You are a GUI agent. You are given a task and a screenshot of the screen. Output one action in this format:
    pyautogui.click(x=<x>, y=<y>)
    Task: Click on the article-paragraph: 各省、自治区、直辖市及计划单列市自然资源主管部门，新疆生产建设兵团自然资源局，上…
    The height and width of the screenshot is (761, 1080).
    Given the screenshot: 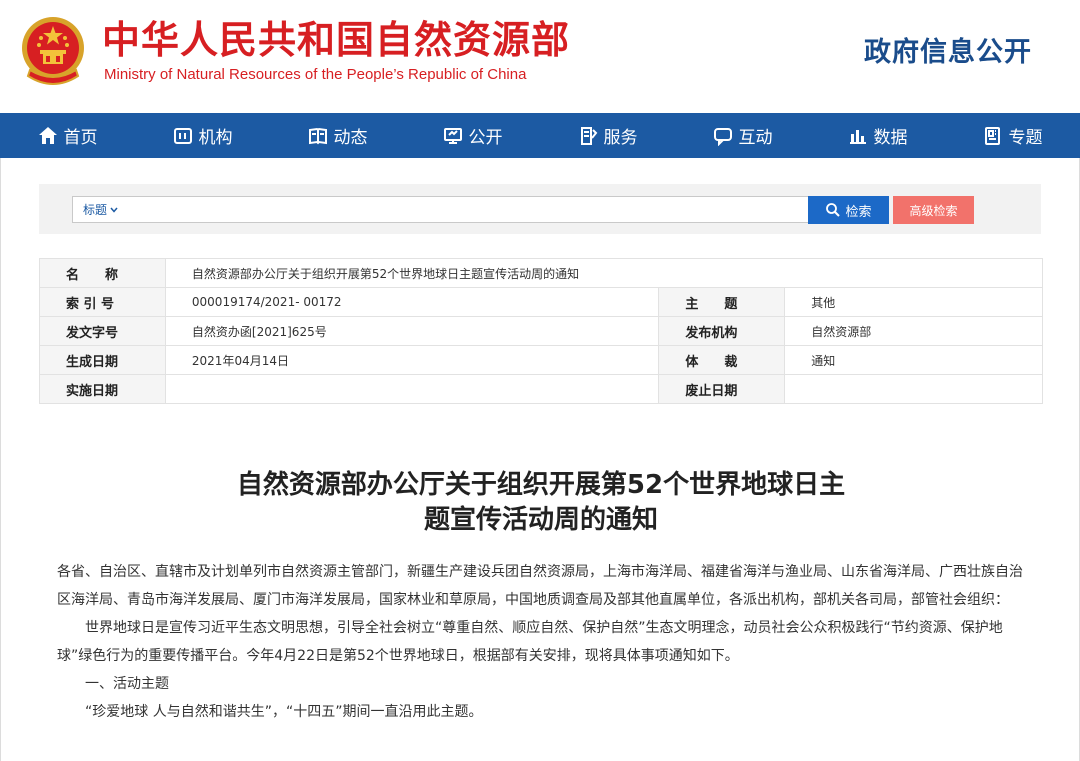 What is the action you would take?
    pyautogui.click(x=540, y=586)
    